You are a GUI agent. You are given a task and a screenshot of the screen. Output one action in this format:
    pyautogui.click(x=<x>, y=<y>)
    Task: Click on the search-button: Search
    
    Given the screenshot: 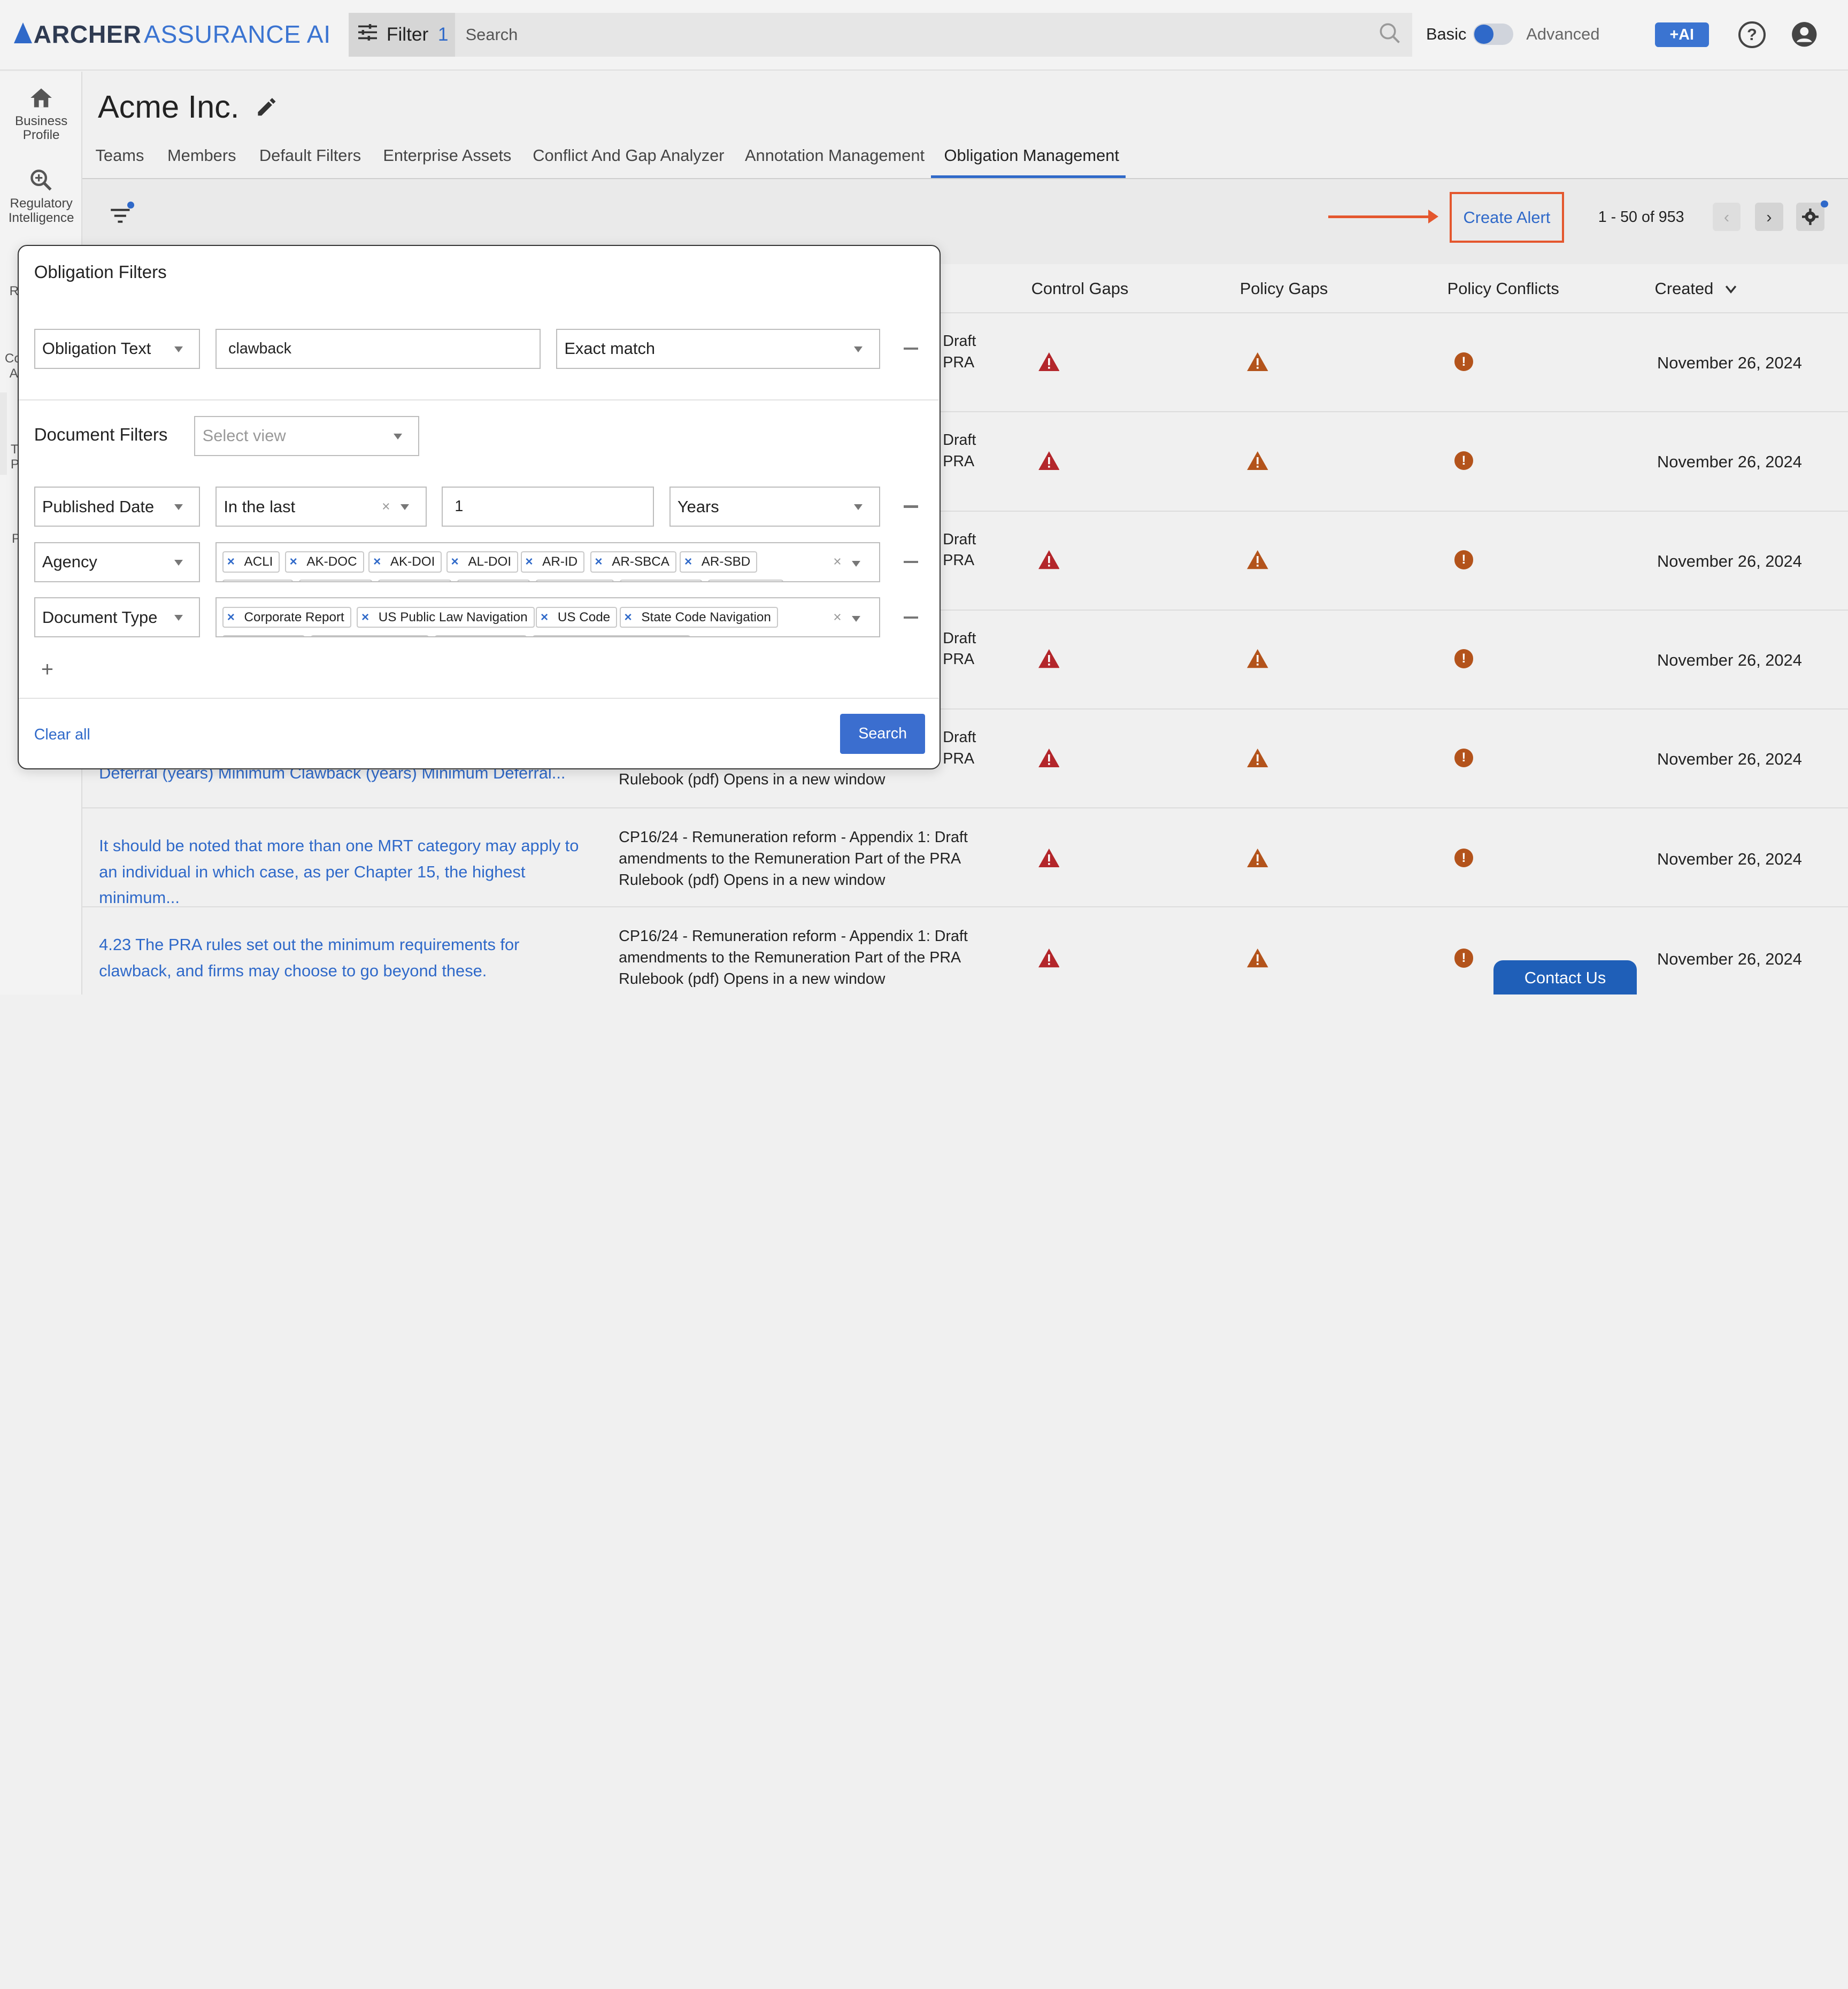 What is the action you would take?
    pyautogui.click(x=882, y=734)
    